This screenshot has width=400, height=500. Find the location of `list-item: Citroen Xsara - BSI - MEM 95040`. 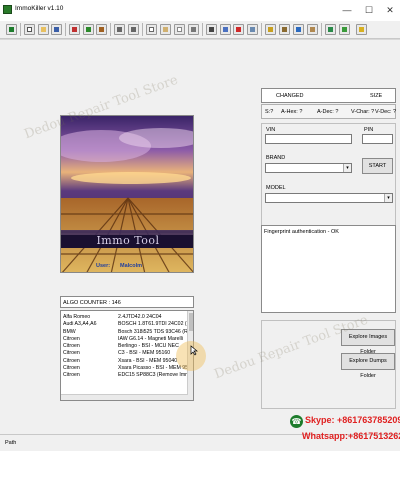

list-item: Citroen Xsara - BSI - MEM 95040 is located at coordinates (124, 361).